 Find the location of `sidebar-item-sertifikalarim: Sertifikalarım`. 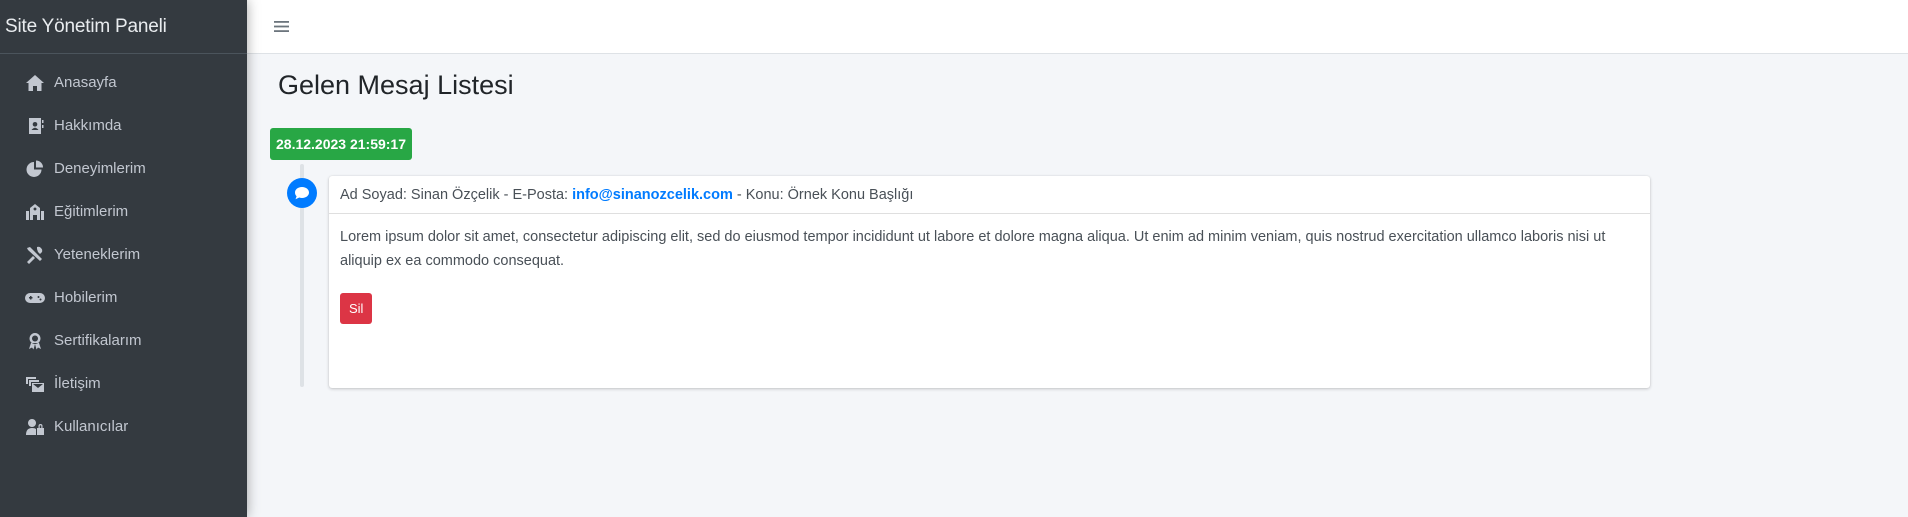

sidebar-item-sertifikalarim: Sertifikalarım is located at coordinates (123, 340).